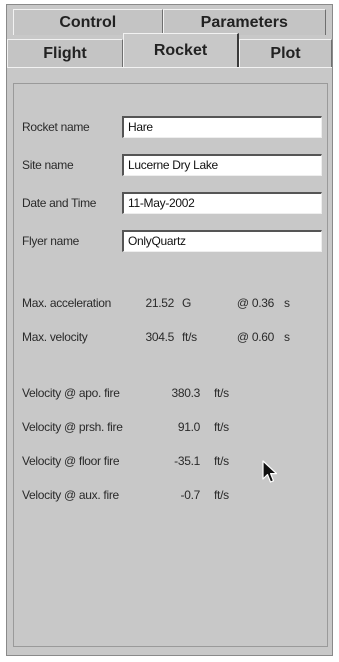  I want to click on max-velocity-time-unit: s, so click(287, 337).